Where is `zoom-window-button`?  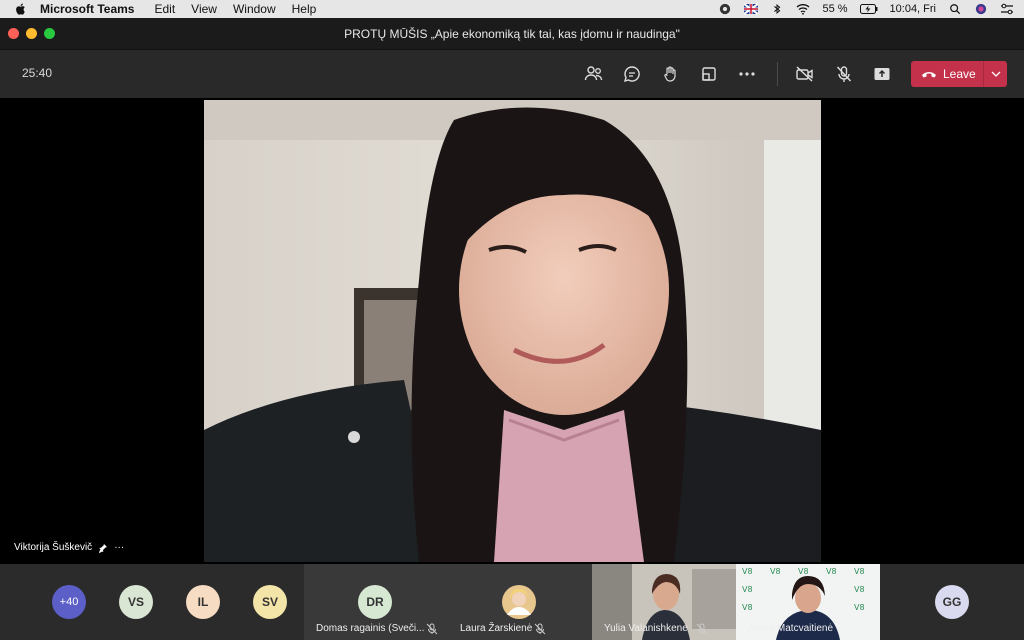 zoom-window-button is located at coordinates (49, 33).